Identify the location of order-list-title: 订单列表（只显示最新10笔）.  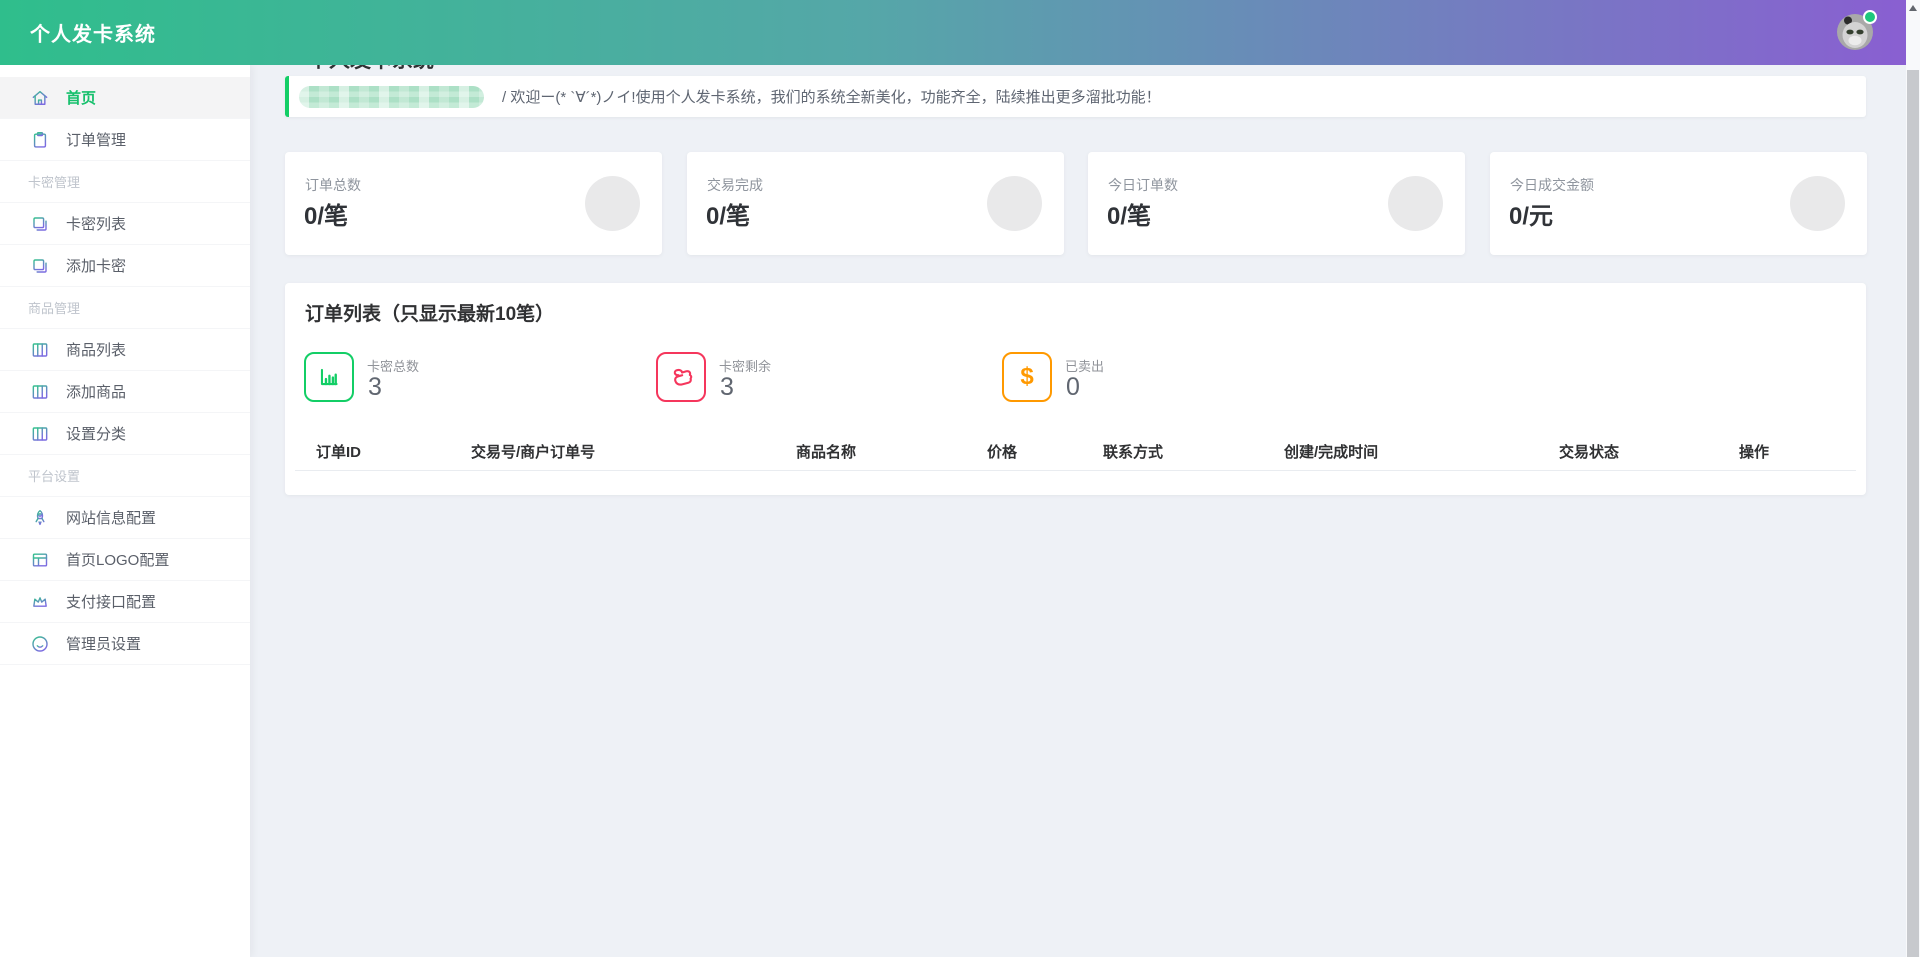
(430, 314).